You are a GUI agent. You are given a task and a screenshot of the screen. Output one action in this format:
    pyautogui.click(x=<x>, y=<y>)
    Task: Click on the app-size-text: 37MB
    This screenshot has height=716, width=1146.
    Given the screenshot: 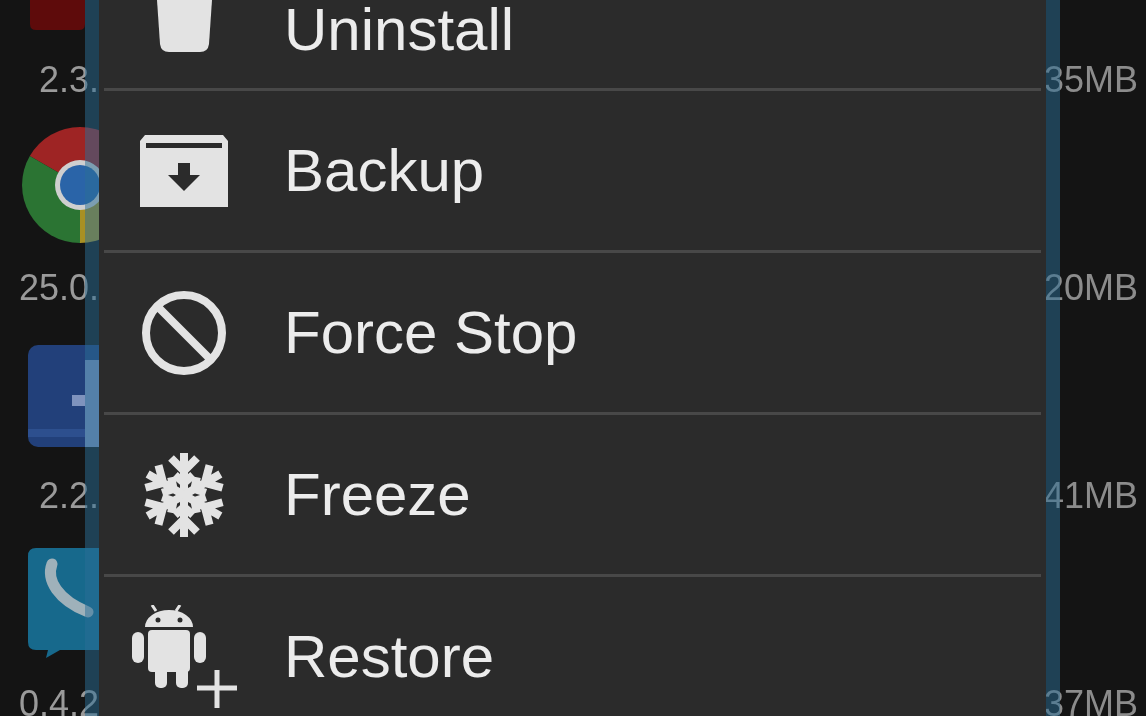 What is the action you would take?
    pyautogui.click(x=1090, y=701)
    